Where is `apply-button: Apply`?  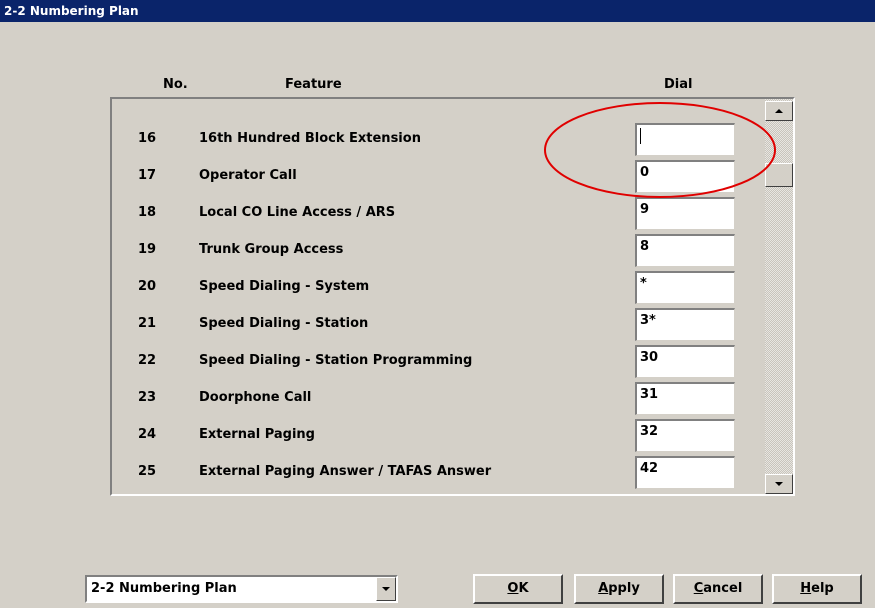
apply-button: Apply is located at coordinates (619, 589).